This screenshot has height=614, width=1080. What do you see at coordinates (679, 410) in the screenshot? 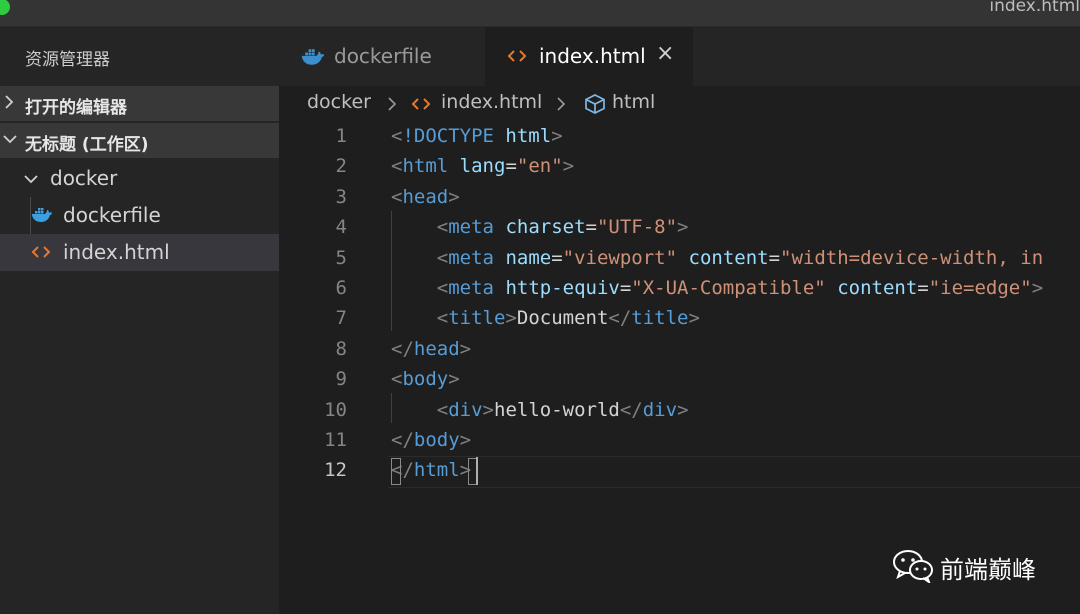
I see `code-line: 10 <div>hello-world</div>` at bounding box center [679, 410].